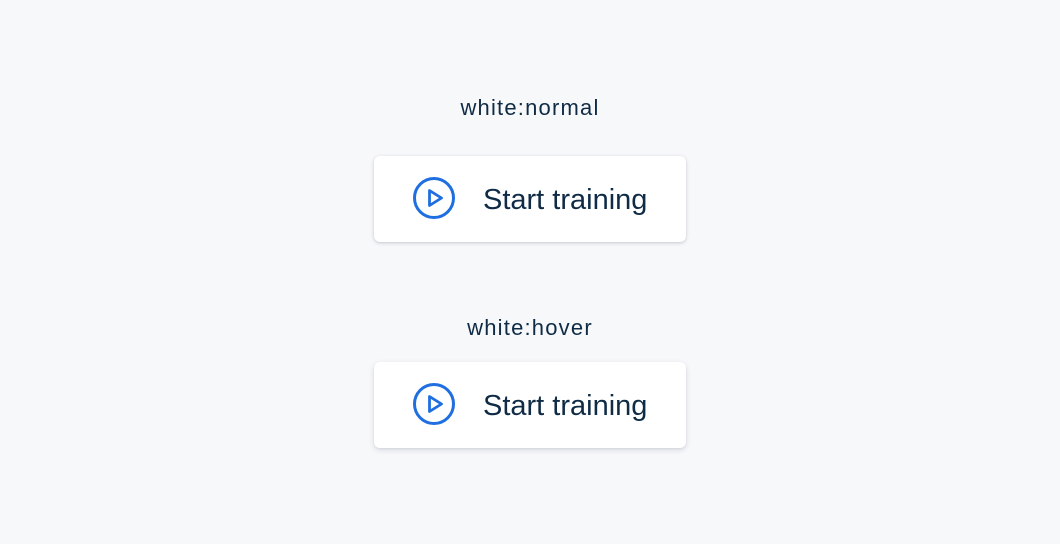  Describe the element at coordinates (530, 107) in the screenshot. I see `state-label-normal: white:normal` at that location.